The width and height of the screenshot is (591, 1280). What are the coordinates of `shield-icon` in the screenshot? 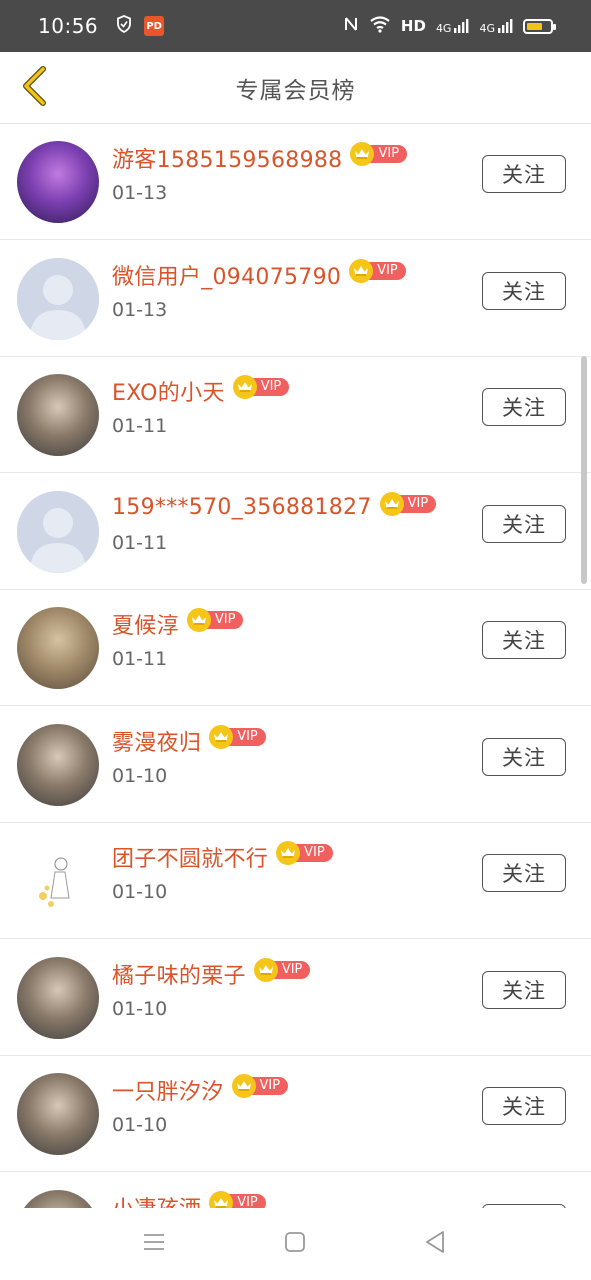 It's located at (124, 26).